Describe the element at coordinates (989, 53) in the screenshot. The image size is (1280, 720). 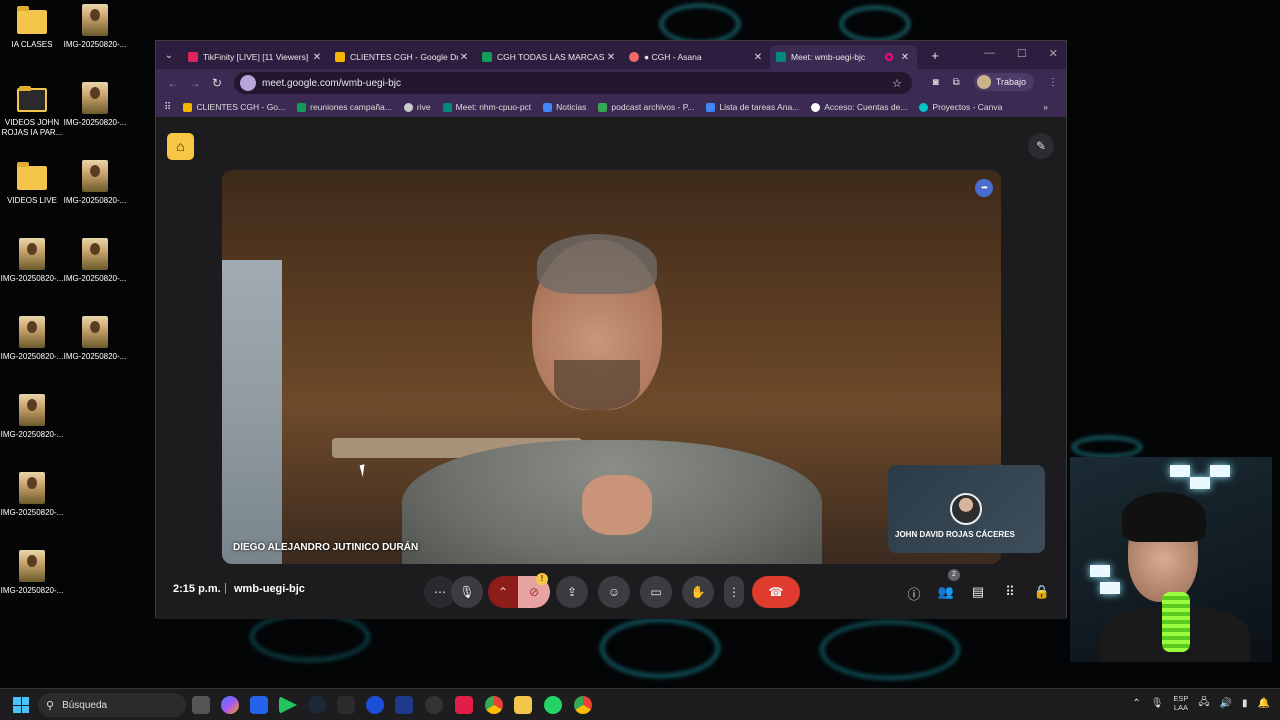
I see `minimize-icon: —` at that location.